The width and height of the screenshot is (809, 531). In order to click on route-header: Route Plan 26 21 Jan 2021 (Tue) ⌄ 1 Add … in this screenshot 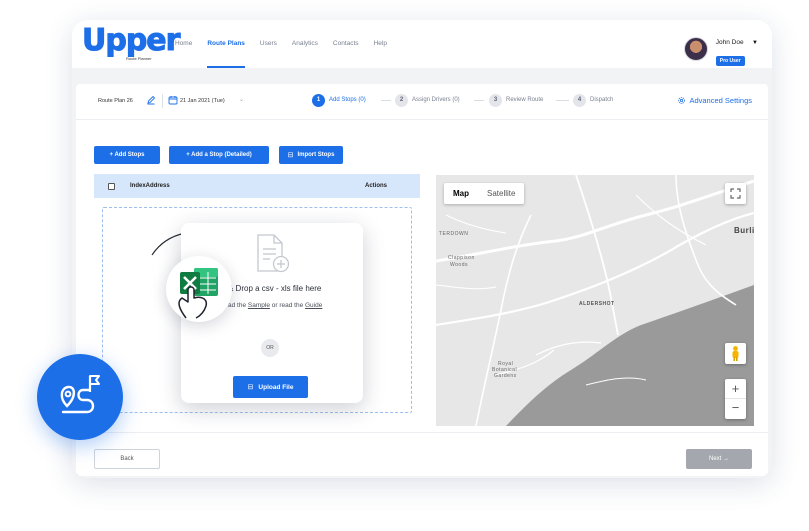, I will do `click(422, 102)`.